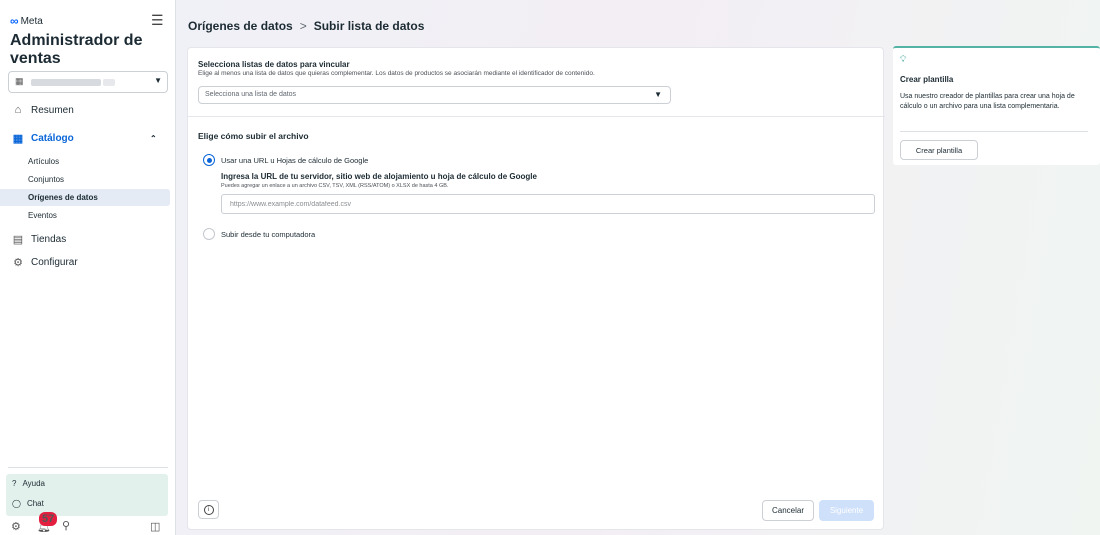 This screenshot has height=535, width=1100. Describe the element at coordinates (33, 483) in the screenshot. I see `help-label: Ayuda` at that location.